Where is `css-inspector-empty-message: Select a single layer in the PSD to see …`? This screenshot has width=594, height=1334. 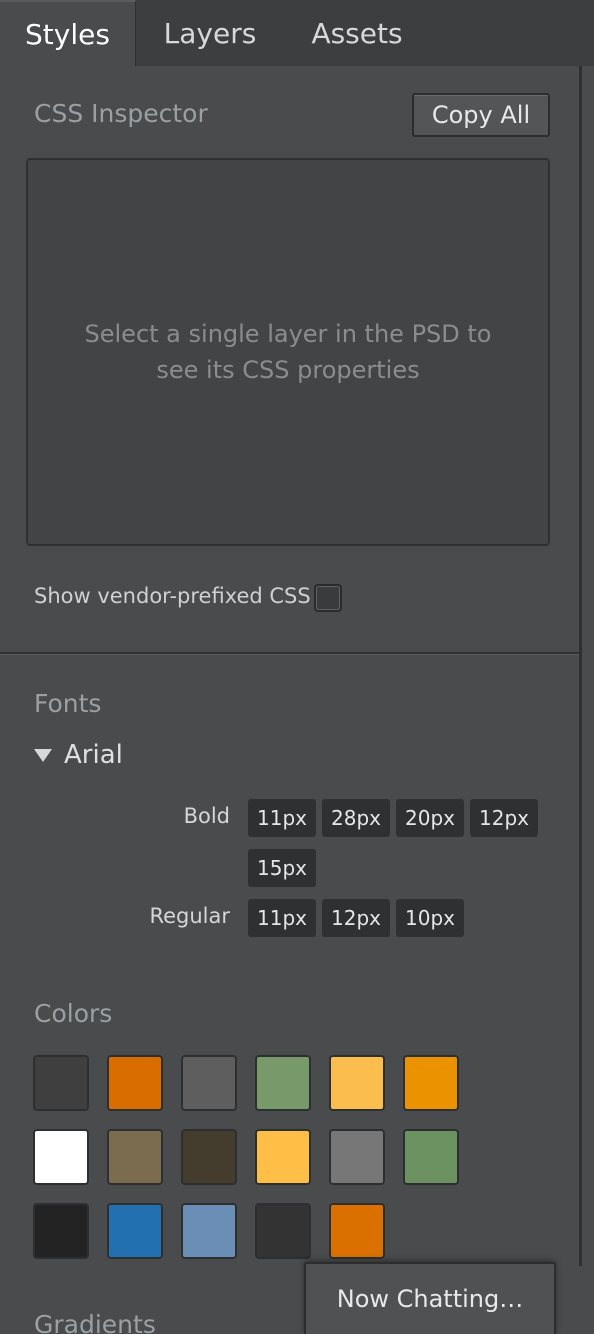
css-inspector-empty-message: Select a single layer in the PSD to see … is located at coordinates (288, 352).